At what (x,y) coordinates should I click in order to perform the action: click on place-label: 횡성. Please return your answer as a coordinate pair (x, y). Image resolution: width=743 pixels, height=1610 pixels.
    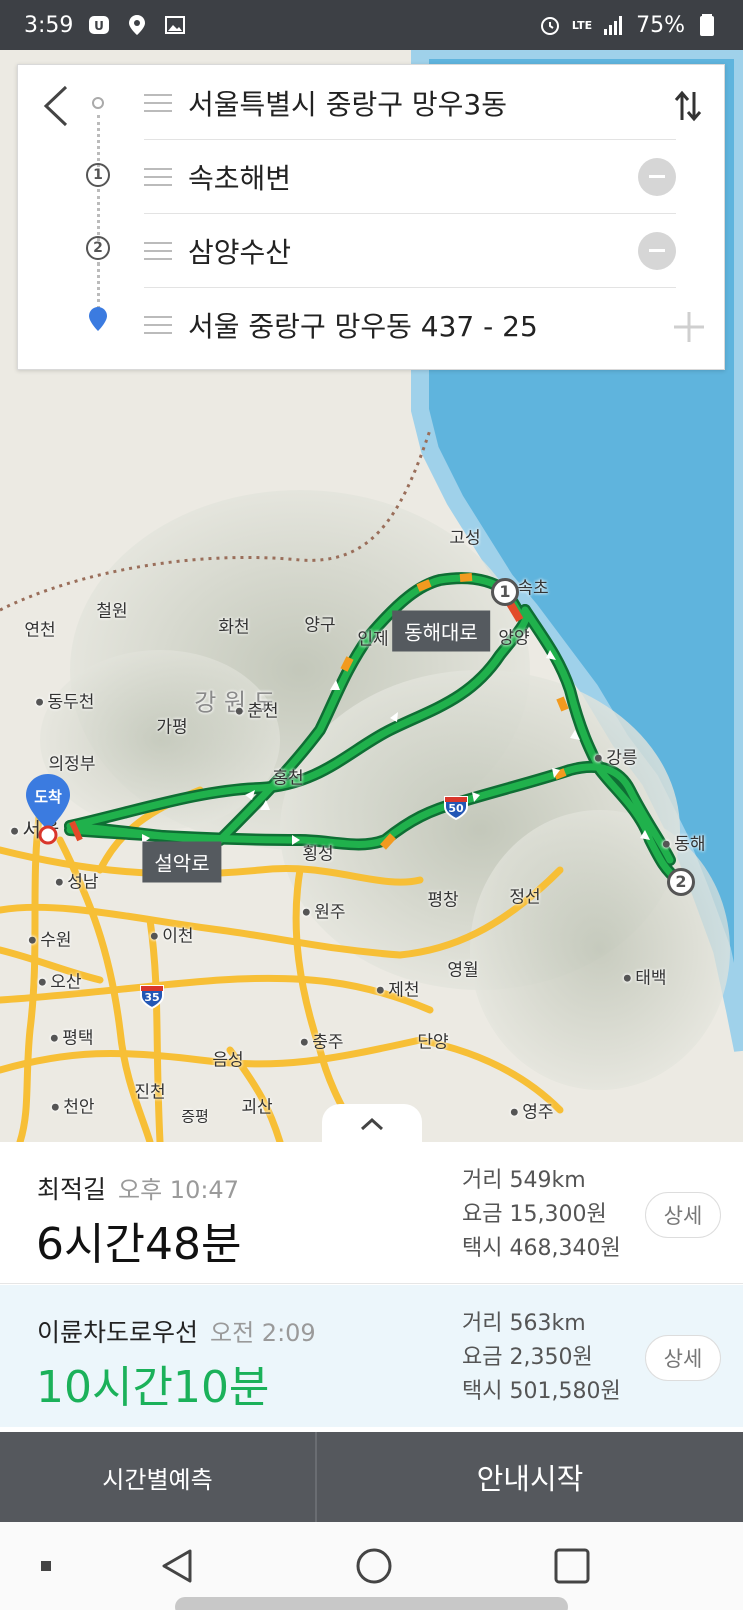
    Looking at the image, I should click on (318, 854).